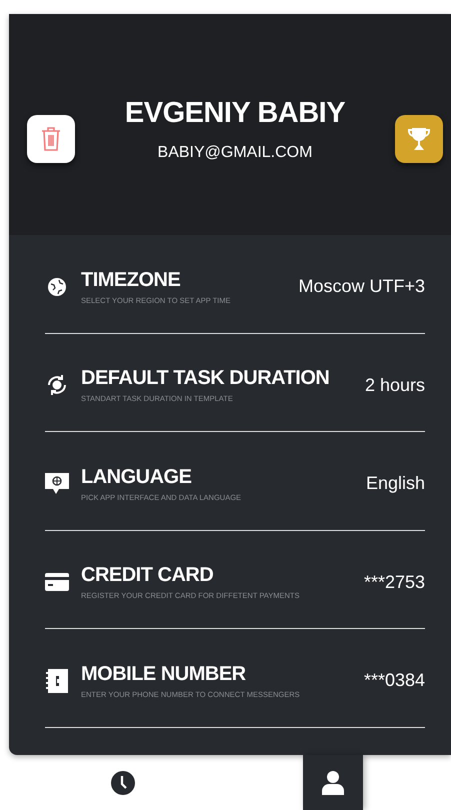 The height and width of the screenshot is (810, 451). What do you see at coordinates (235, 153) in the screenshot?
I see `profile-email: BABIY@GMAIL.COM` at bounding box center [235, 153].